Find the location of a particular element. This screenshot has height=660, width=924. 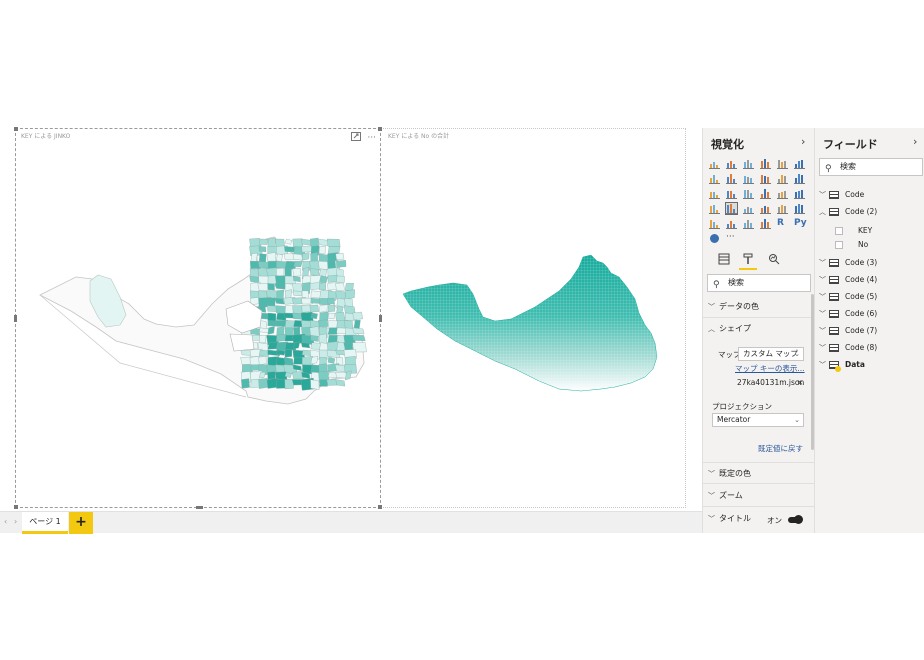

field-table-row: ﹀ Code (5) is located at coordinates (869, 297).